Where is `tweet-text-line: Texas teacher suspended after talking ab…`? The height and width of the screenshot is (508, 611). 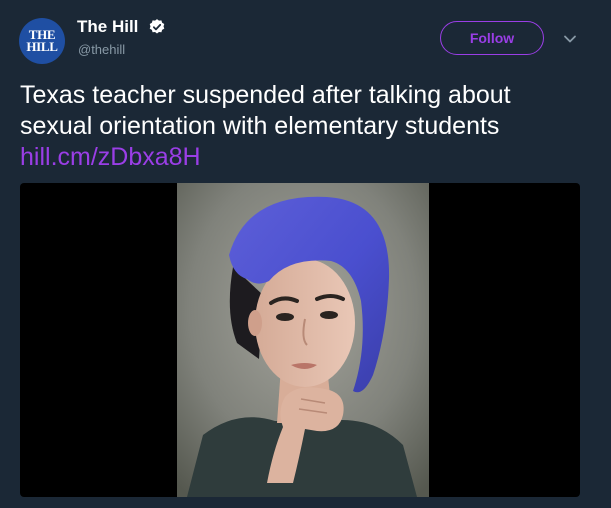 tweet-text-line: Texas teacher suspended after talking ab… is located at coordinates (265, 95).